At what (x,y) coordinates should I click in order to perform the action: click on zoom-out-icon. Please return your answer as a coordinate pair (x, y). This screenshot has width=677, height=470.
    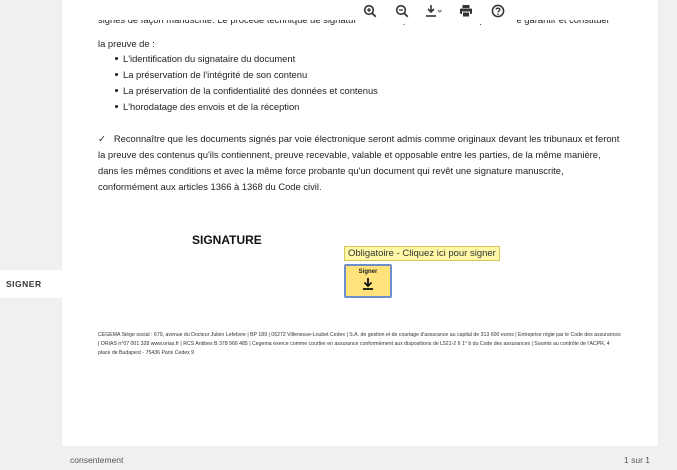
    Looking at the image, I should click on (402, 11).